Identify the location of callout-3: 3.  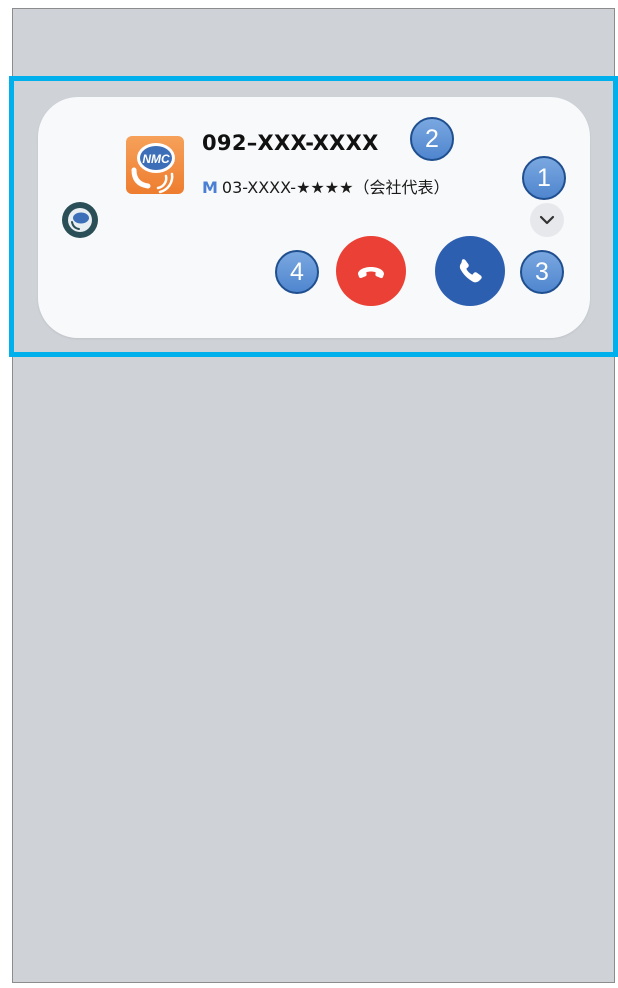
(542, 272).